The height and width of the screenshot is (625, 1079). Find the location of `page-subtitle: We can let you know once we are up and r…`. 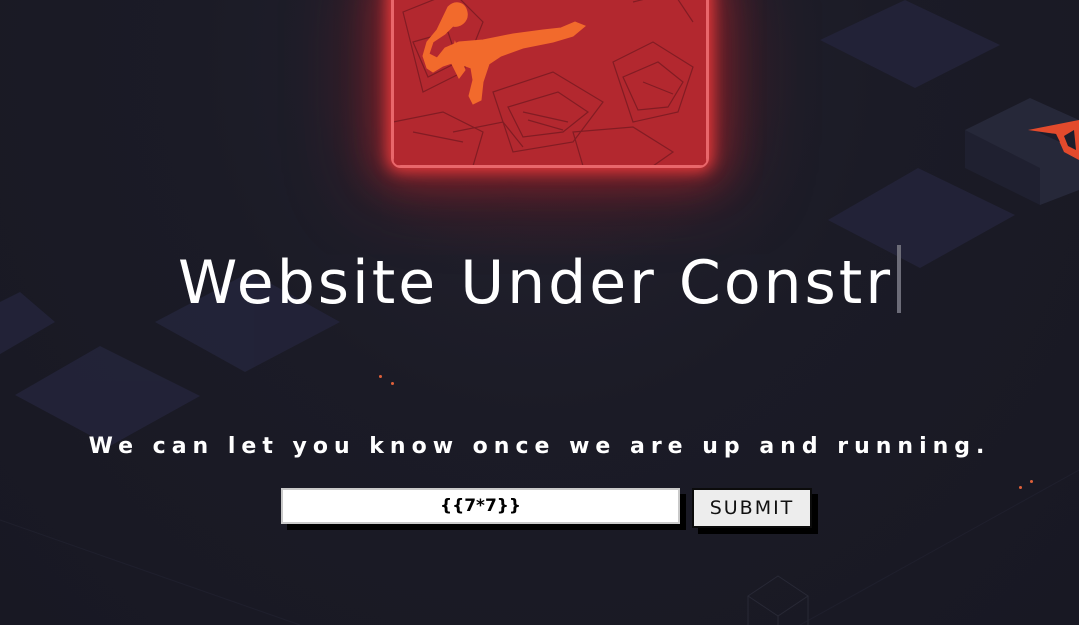

page-subtitle: We can let you know once we are up and r… is located at coordinates (539, 446).